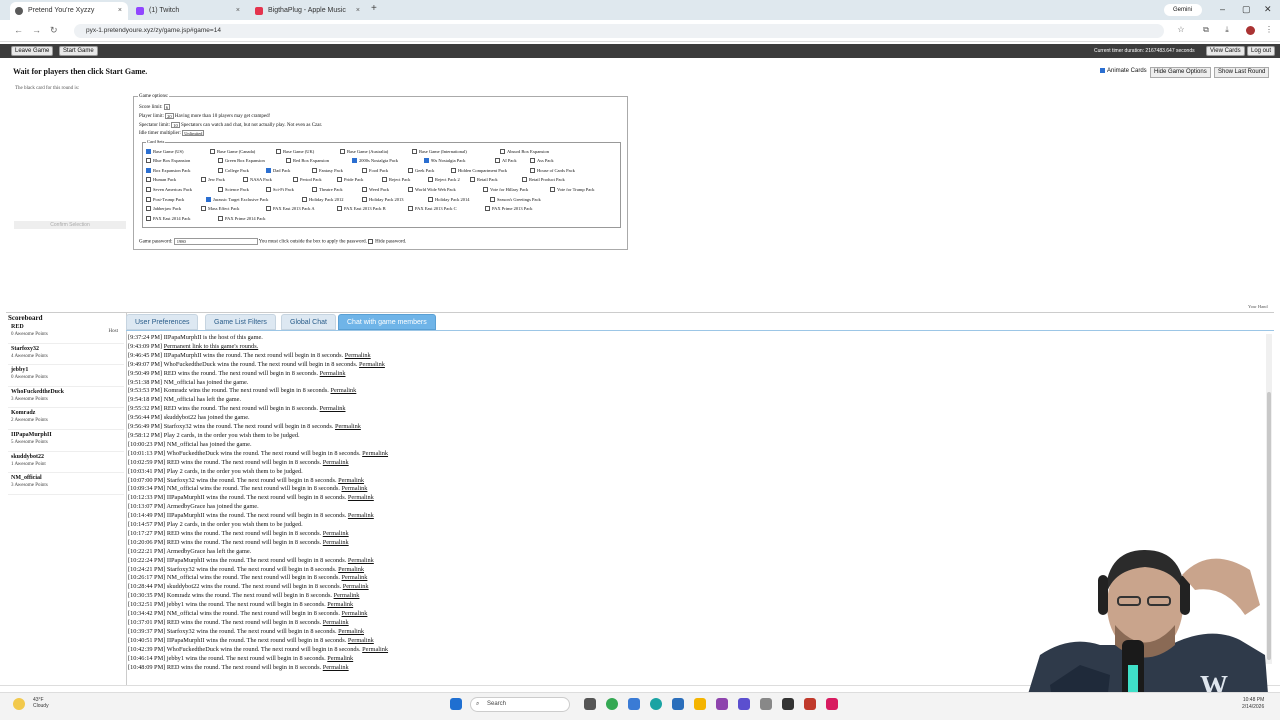 Image resolution: width=1280 pixels, height=720 pixels. I want to click on windows-start-icon, so click(456, 704).